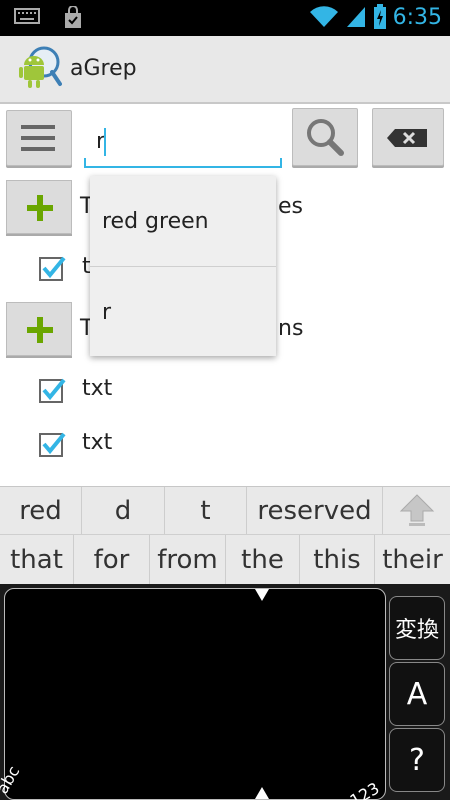  What do you see at coordinates (183, 312) in the screenshot?
I see `autocomplete-item: r` at bounding box center [183, 312].